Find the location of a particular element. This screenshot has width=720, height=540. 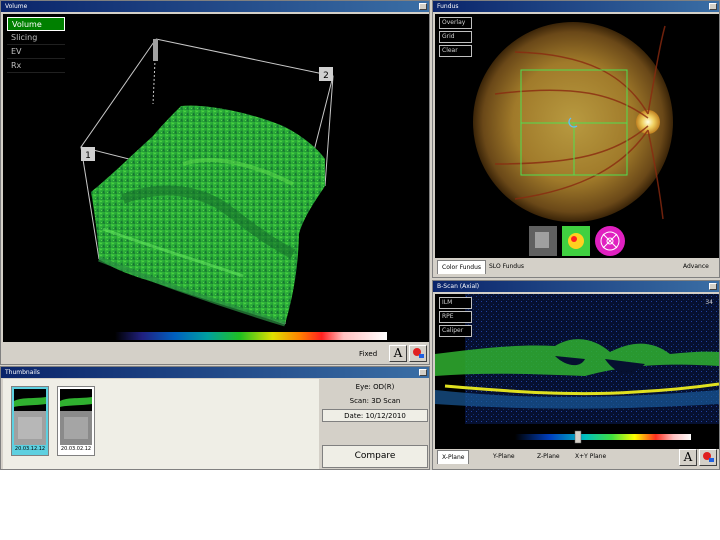

colorbar-slider is located at coordinates (578, 437).